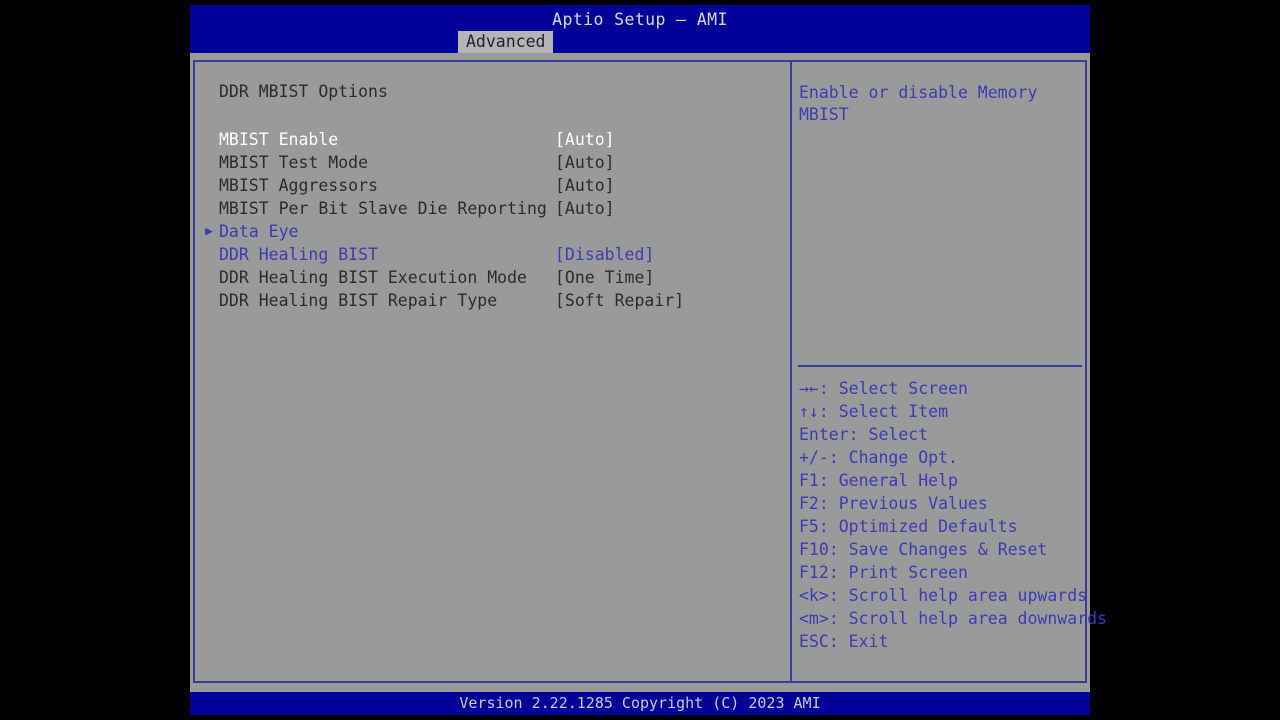  Describe the element at coordinates (492, 162) in the screenshot. I see `option-row: MBIST Test Mode [Auto]` at that location.